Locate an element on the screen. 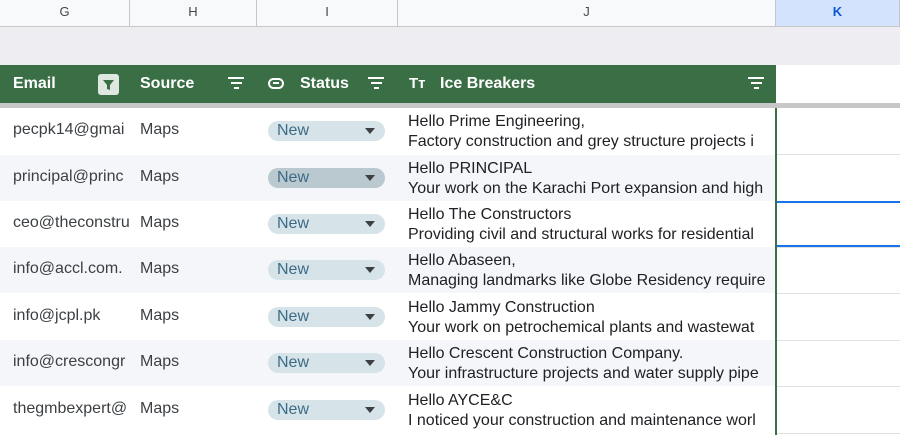  table-header: Email Source Status Tт Ice Breakers is located at coordinates (388, 84).